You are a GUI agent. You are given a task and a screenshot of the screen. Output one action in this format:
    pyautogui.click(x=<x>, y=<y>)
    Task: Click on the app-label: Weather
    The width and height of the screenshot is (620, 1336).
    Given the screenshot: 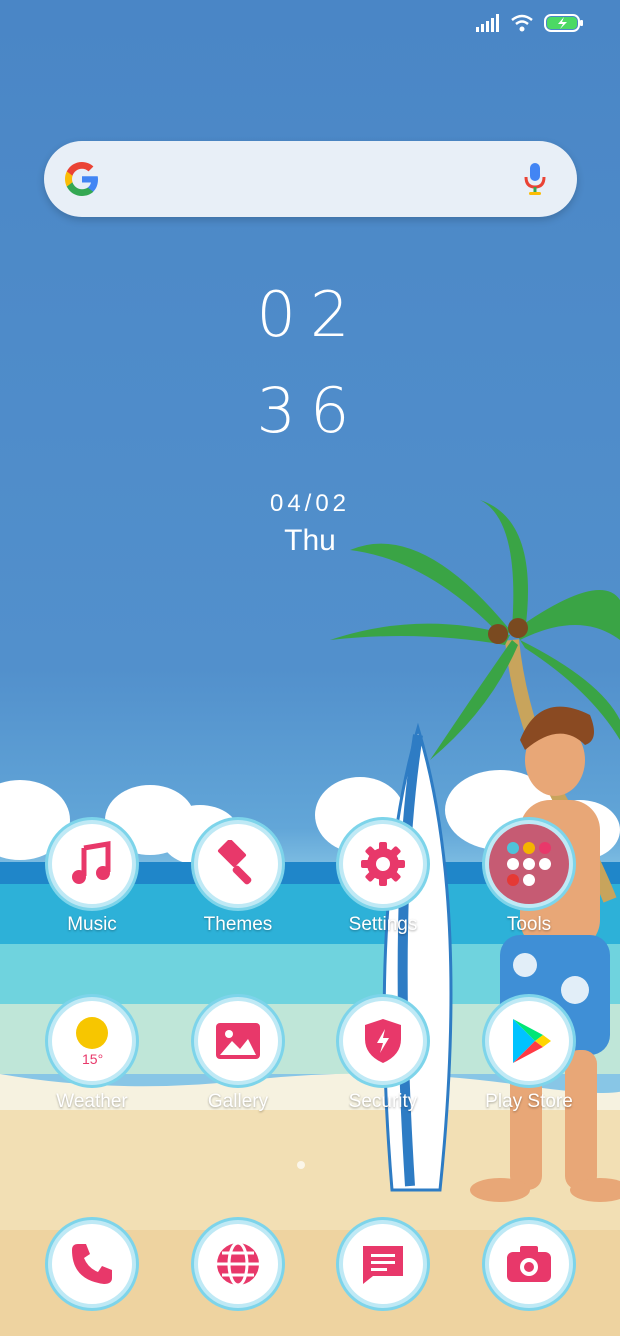 What is the action you would take?
    pyautogui.click(x=92, y=1101)
    